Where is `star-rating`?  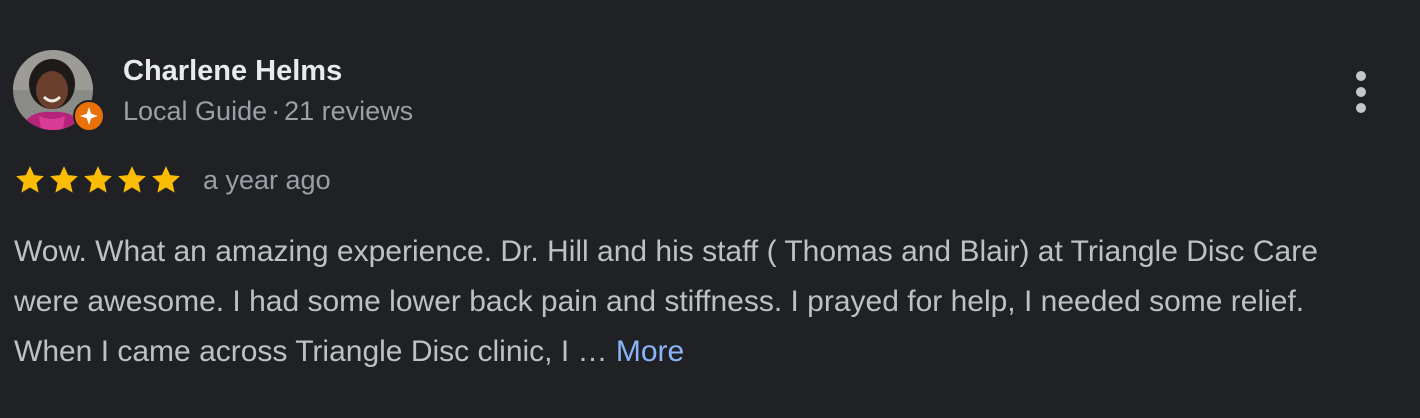 star-rating is located at coordinates (98, 180).